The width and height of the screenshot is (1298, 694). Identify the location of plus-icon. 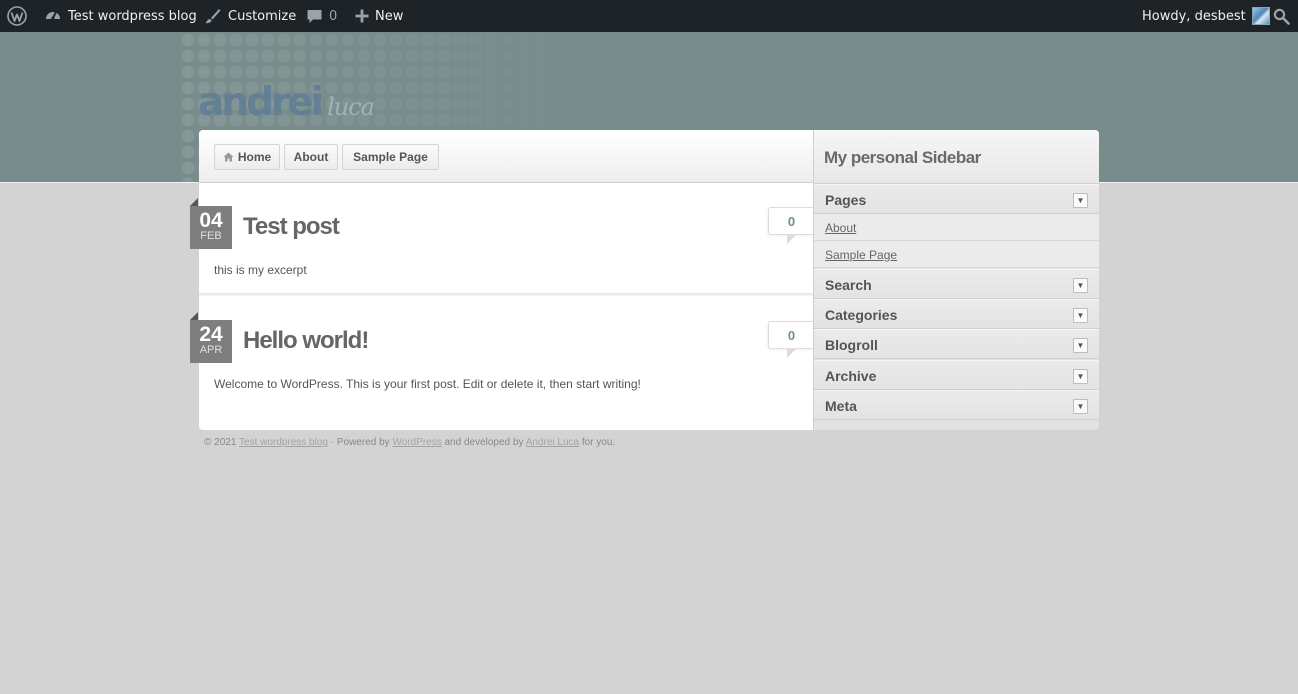
(362, 16).